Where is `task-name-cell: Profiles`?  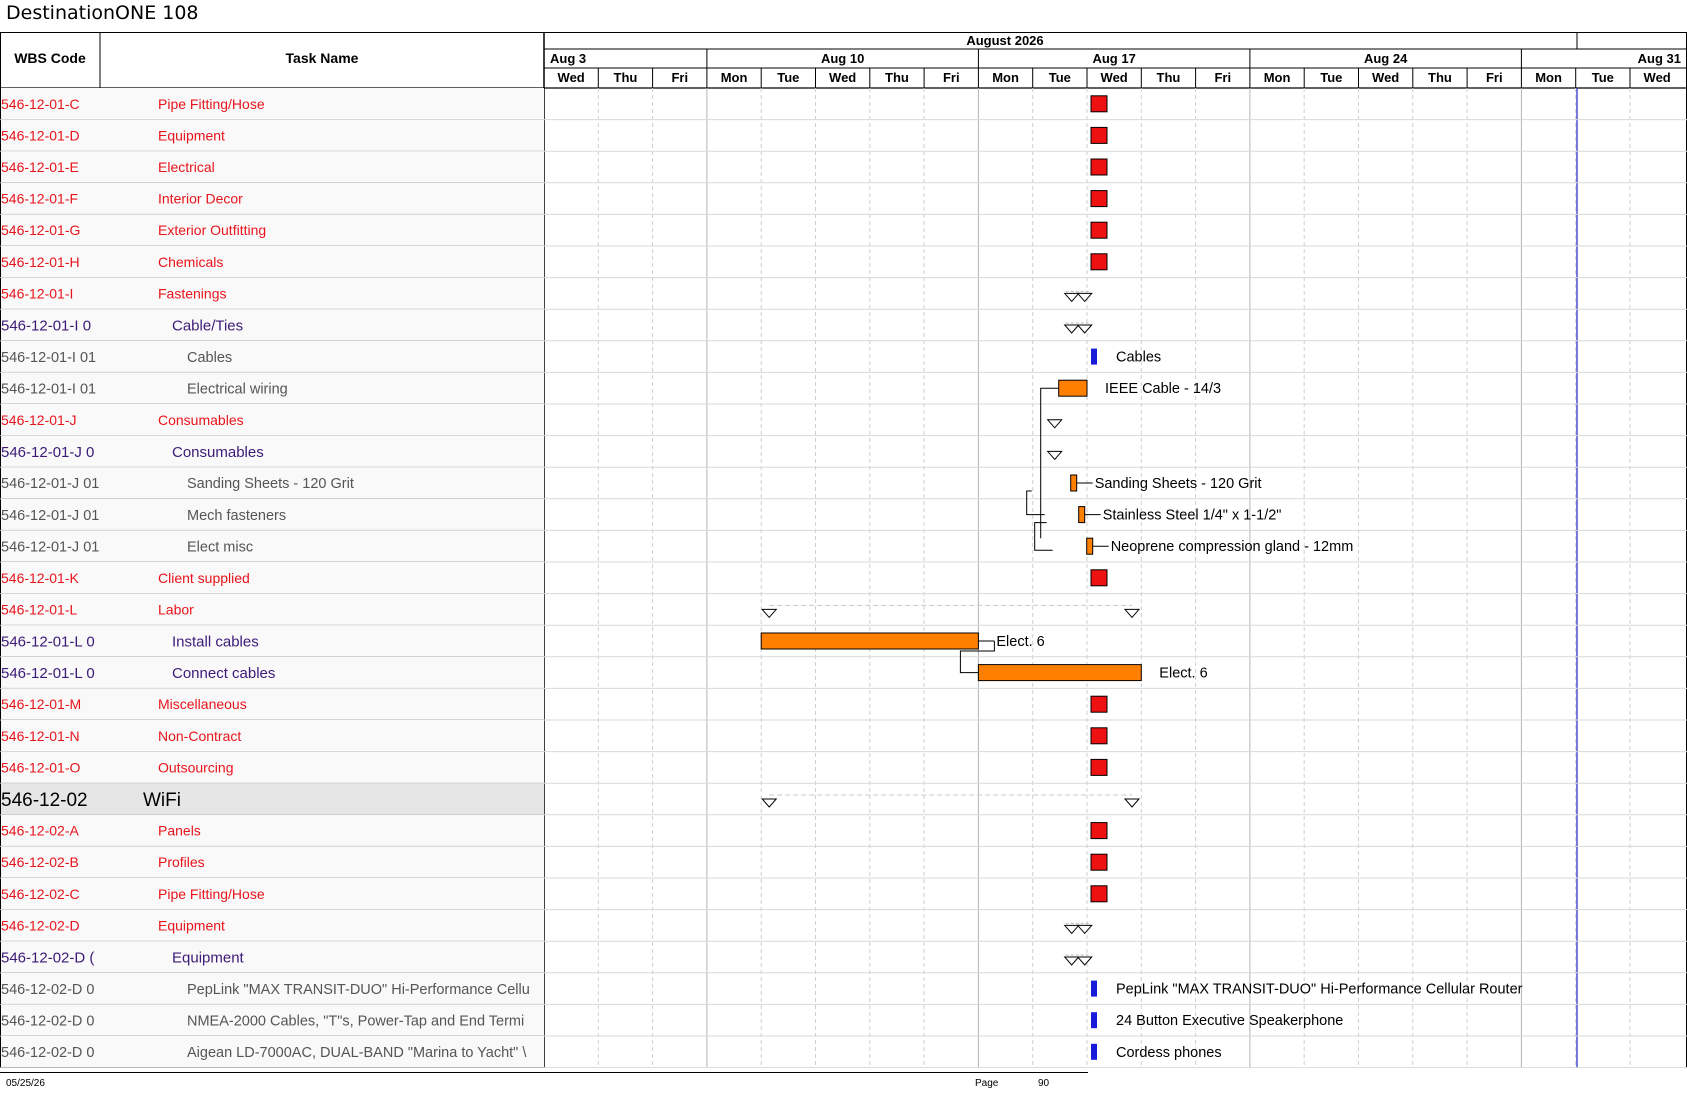 task-name-cell: Profiles is located at coordinates (181, 862).